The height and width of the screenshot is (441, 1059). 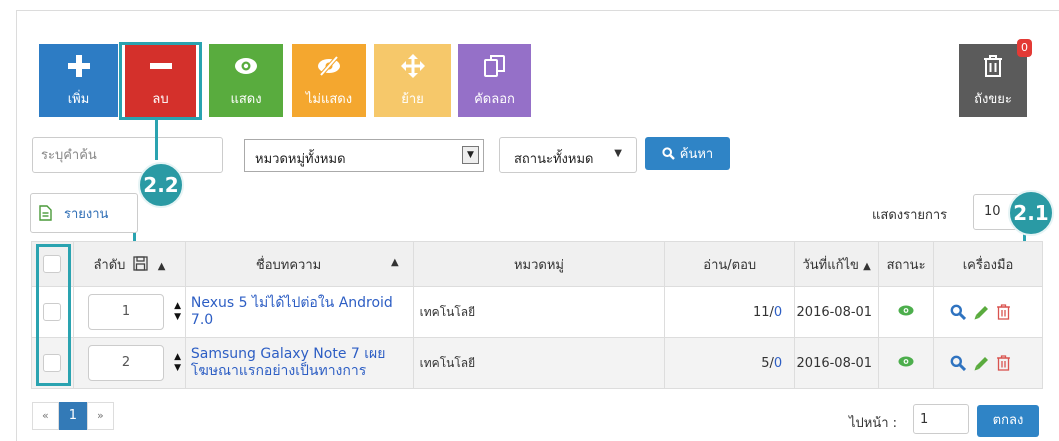 What do you see at coordinates (129, 264) in the screenshot?
I see `order-header: ลำดับ ▲` at bounding box center [129, 264].